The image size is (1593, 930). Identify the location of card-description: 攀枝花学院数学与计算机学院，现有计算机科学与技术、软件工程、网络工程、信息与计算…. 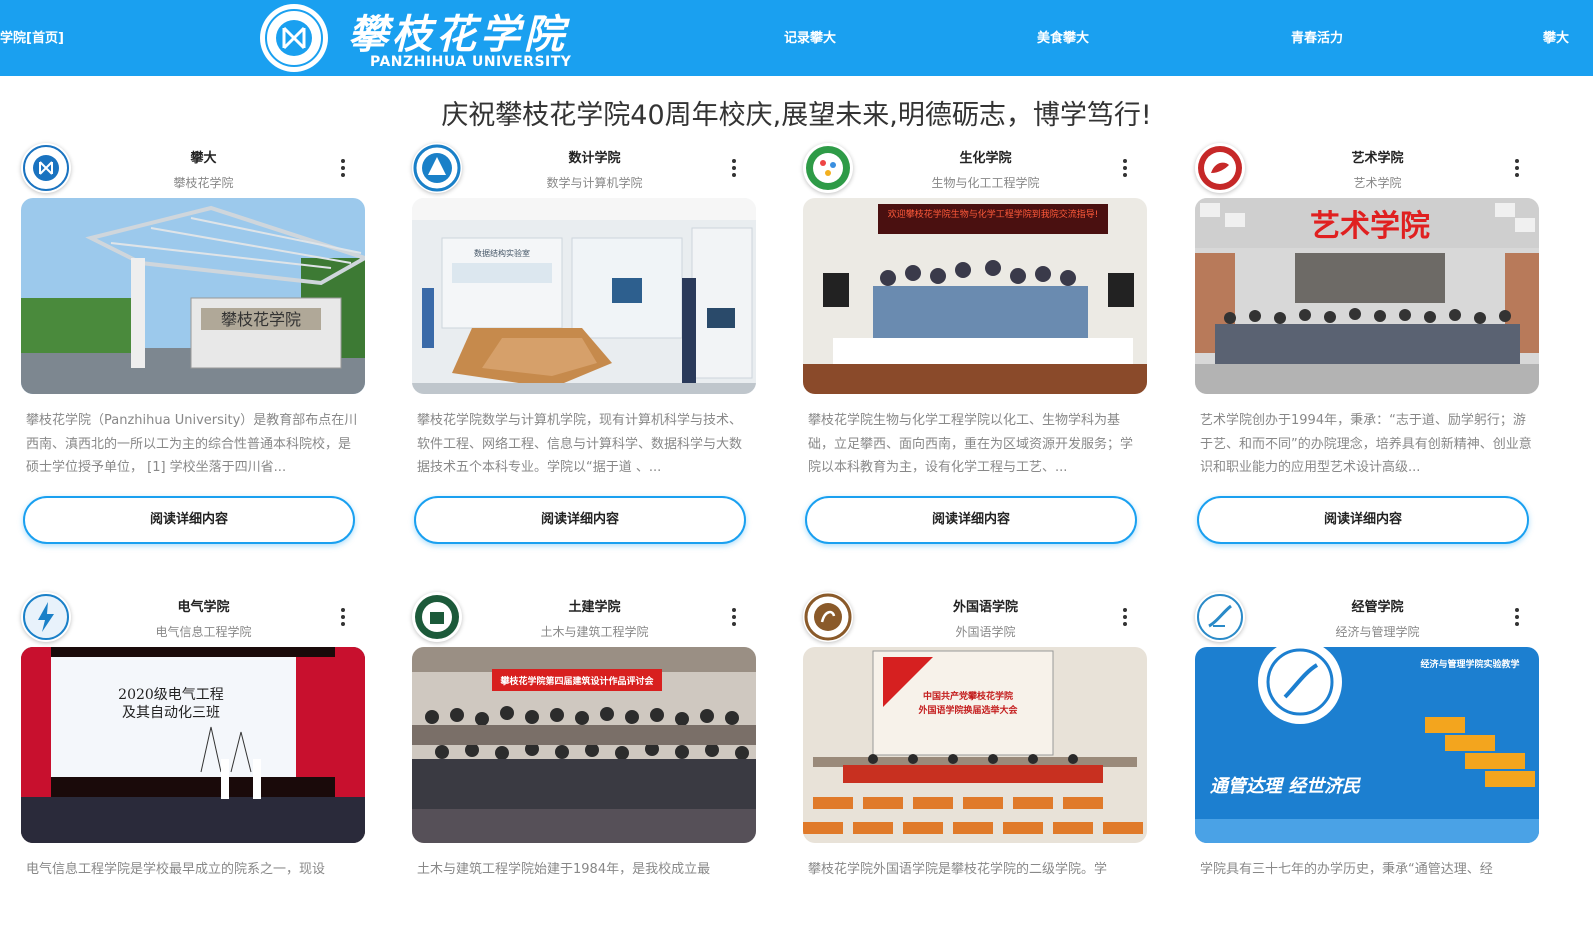
(580, 444).